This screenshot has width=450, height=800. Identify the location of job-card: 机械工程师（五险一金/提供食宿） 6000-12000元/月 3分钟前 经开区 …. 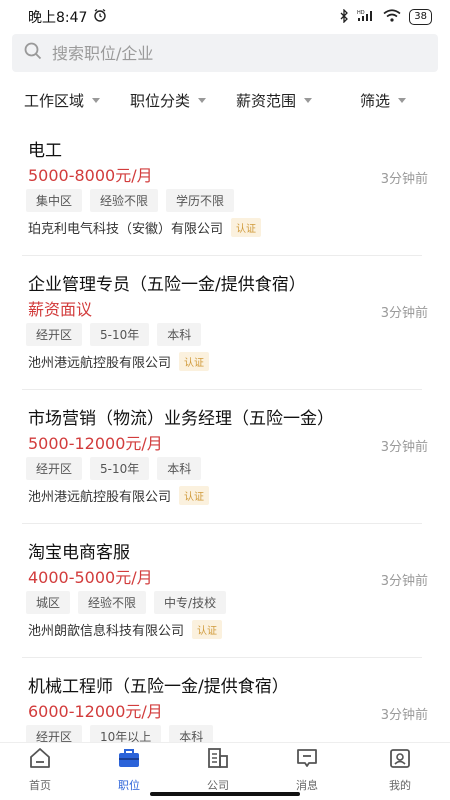
(225, 700).